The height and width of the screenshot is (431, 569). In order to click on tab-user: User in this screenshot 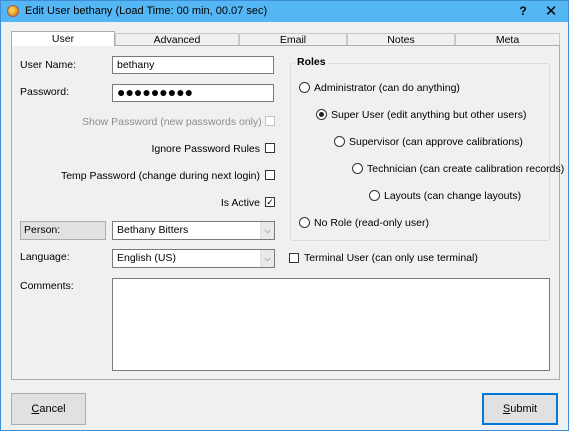, I will do `click(63, 38)`.